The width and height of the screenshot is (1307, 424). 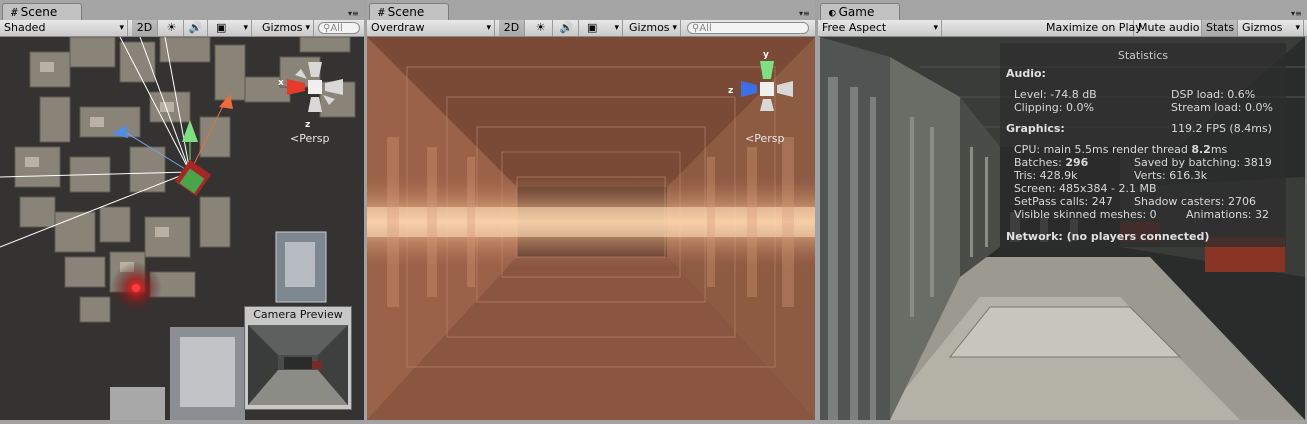 I want to click on maximize-on-play-toggle: Maximize on Play, so click(x=1092, y=28).